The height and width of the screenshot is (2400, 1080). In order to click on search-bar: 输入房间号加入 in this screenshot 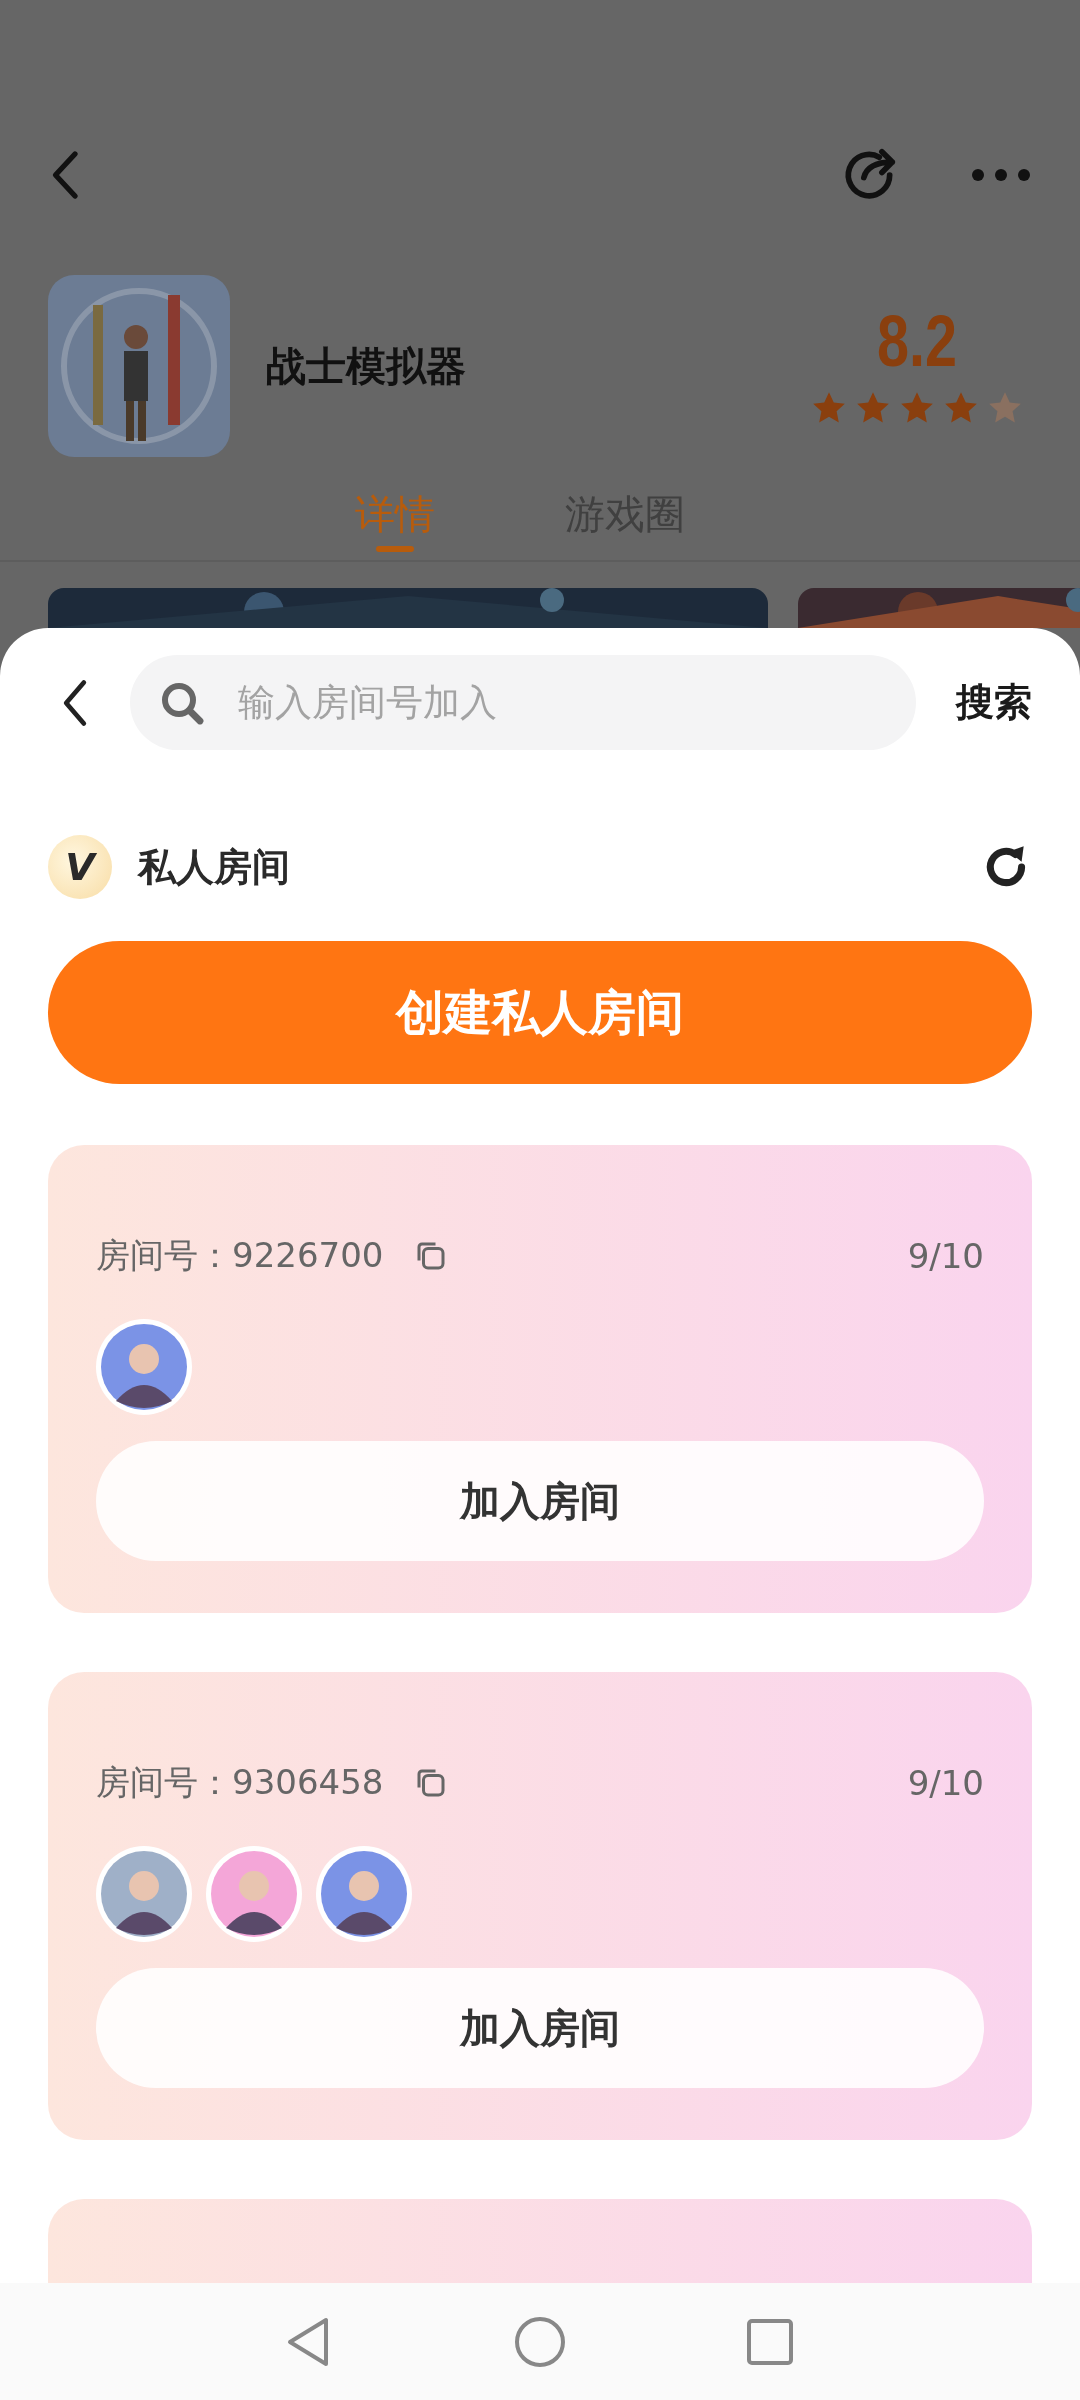, I will do `click(523, 702)`.